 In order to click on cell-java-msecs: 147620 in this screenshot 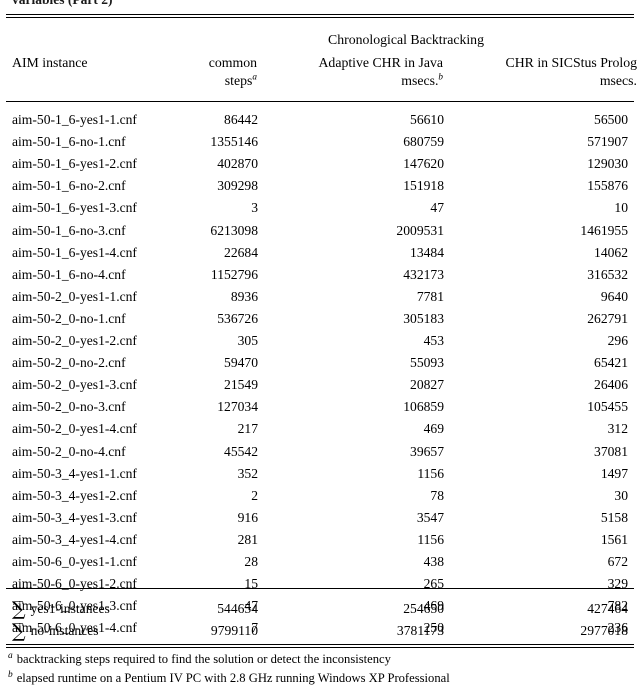, I will do `click(423, 164)`.